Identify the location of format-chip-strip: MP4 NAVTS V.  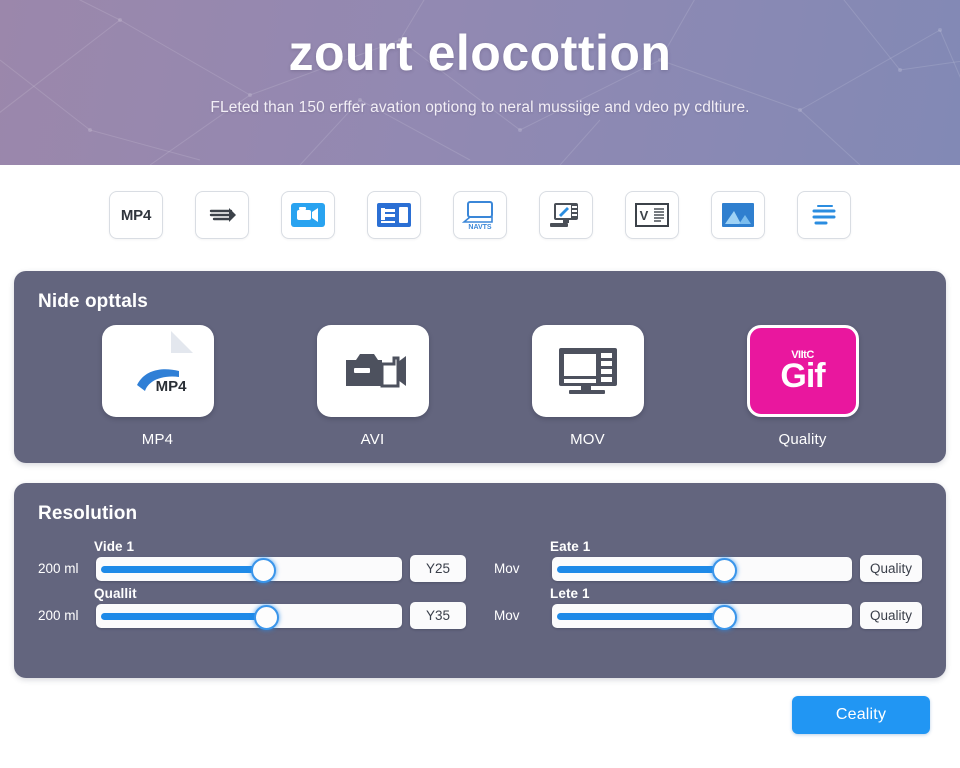
(480, 215).